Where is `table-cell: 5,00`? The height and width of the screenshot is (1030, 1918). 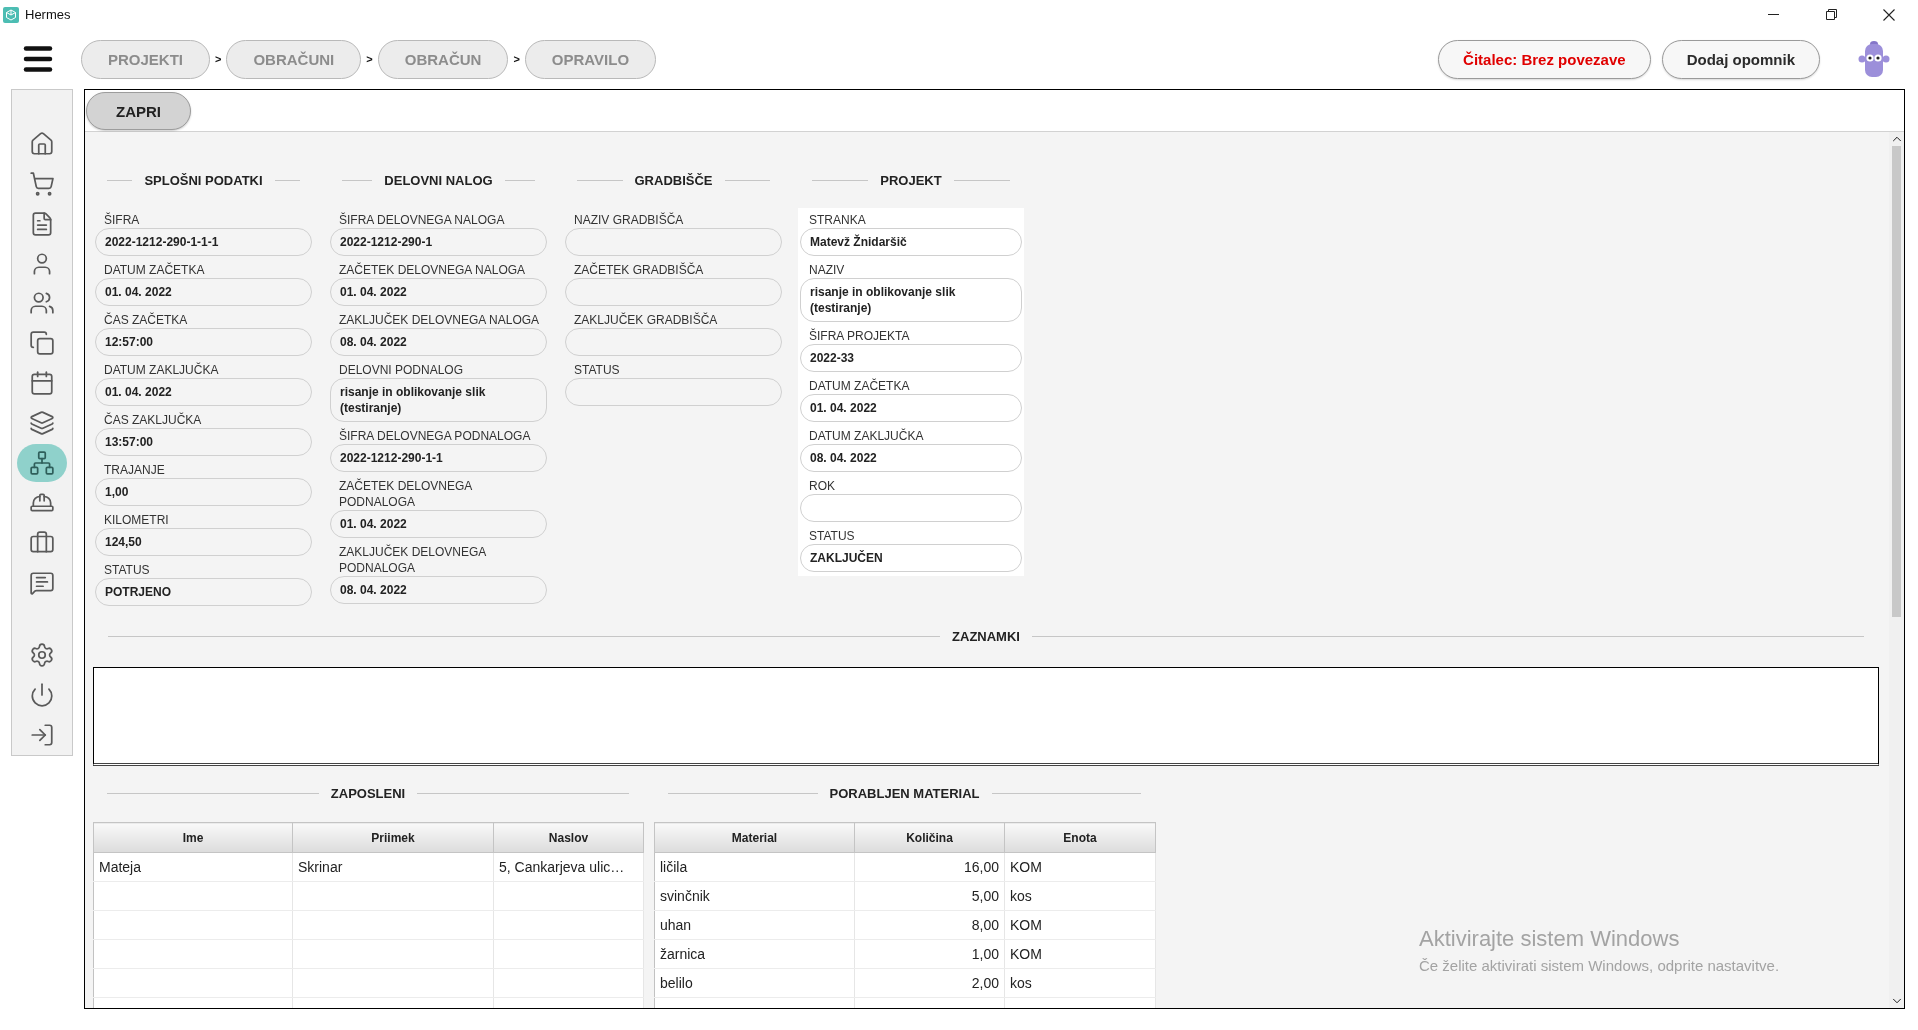
table-cell: 5,00 is located at coordinates (929, 896).